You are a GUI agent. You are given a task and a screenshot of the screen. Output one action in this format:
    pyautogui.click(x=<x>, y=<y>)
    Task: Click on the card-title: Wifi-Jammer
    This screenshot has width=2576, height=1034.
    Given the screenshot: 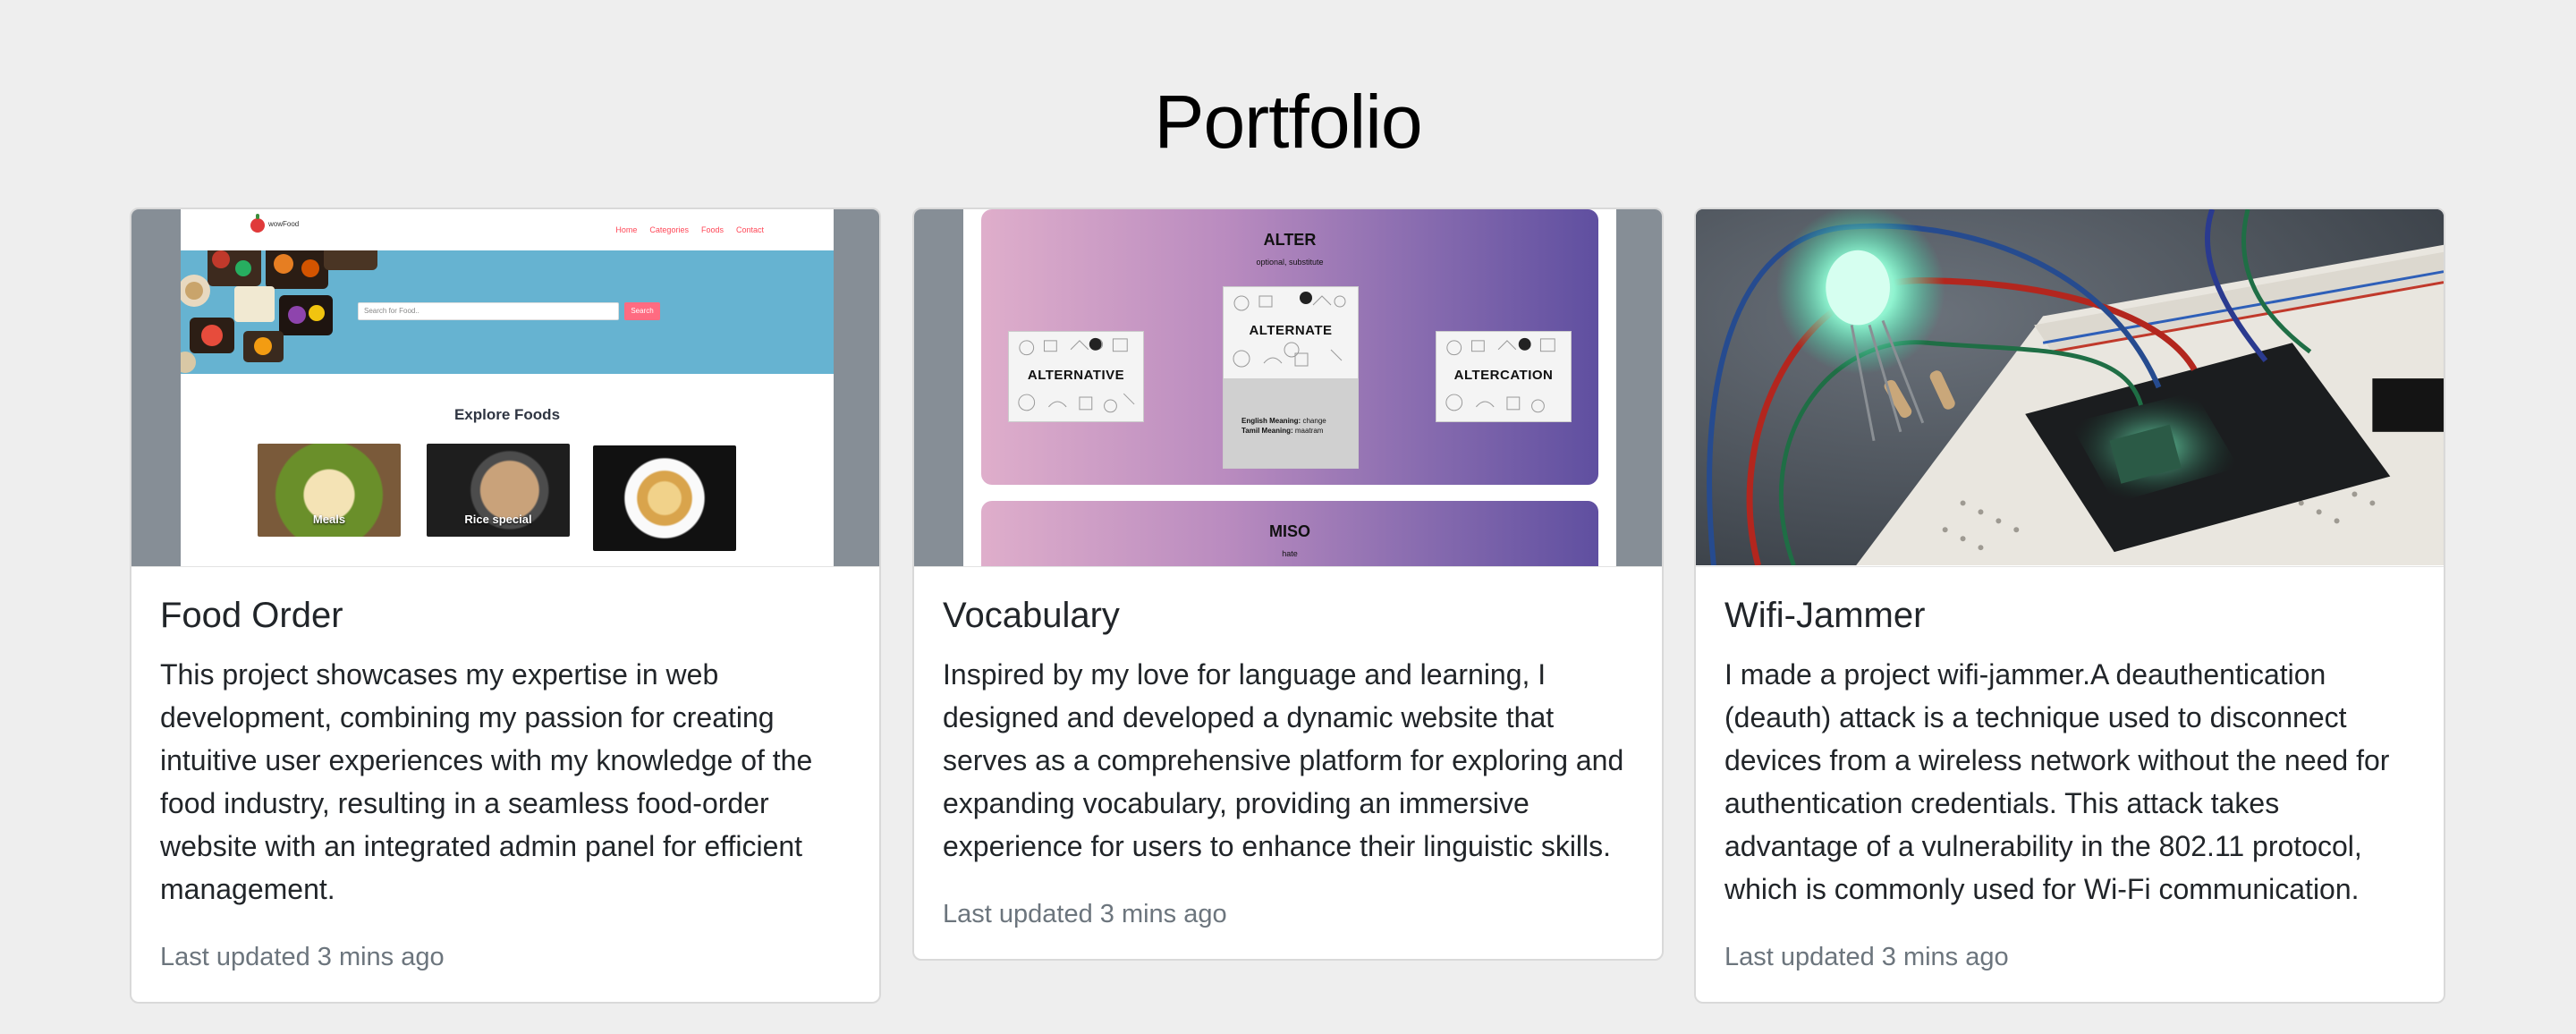 What is the action you would take?
    pyautogui.click(x=1825, y=616)
    